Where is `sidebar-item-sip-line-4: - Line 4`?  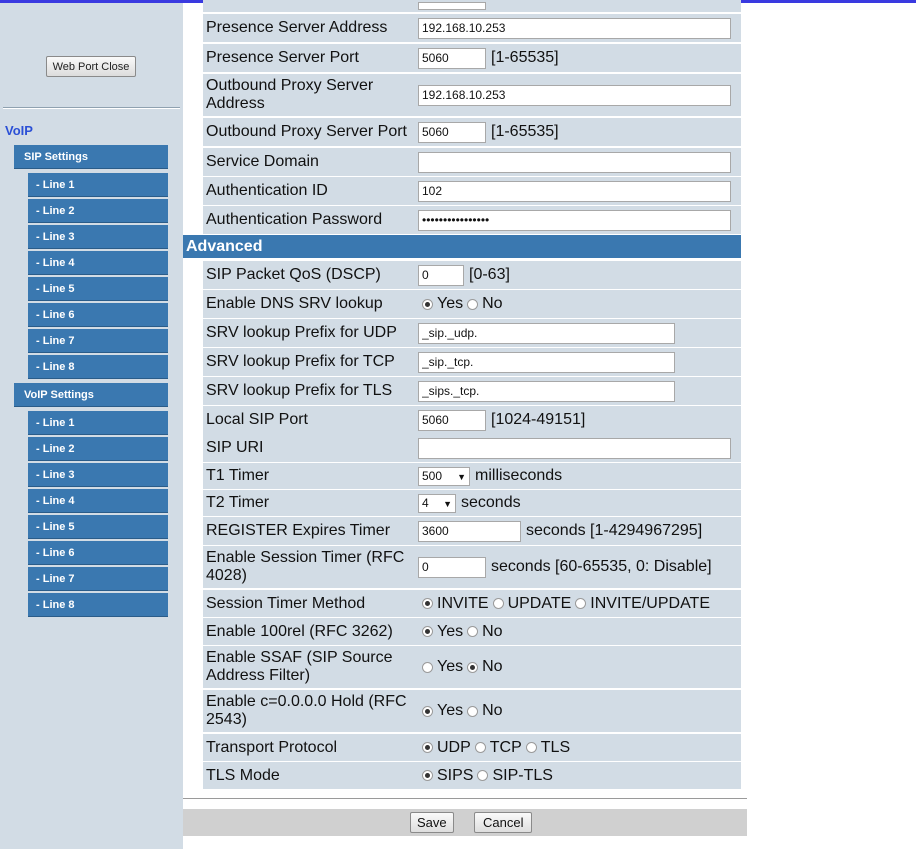 sidebar-item-sip-line-4: - Line 4 is located at coordinates (98, 263).